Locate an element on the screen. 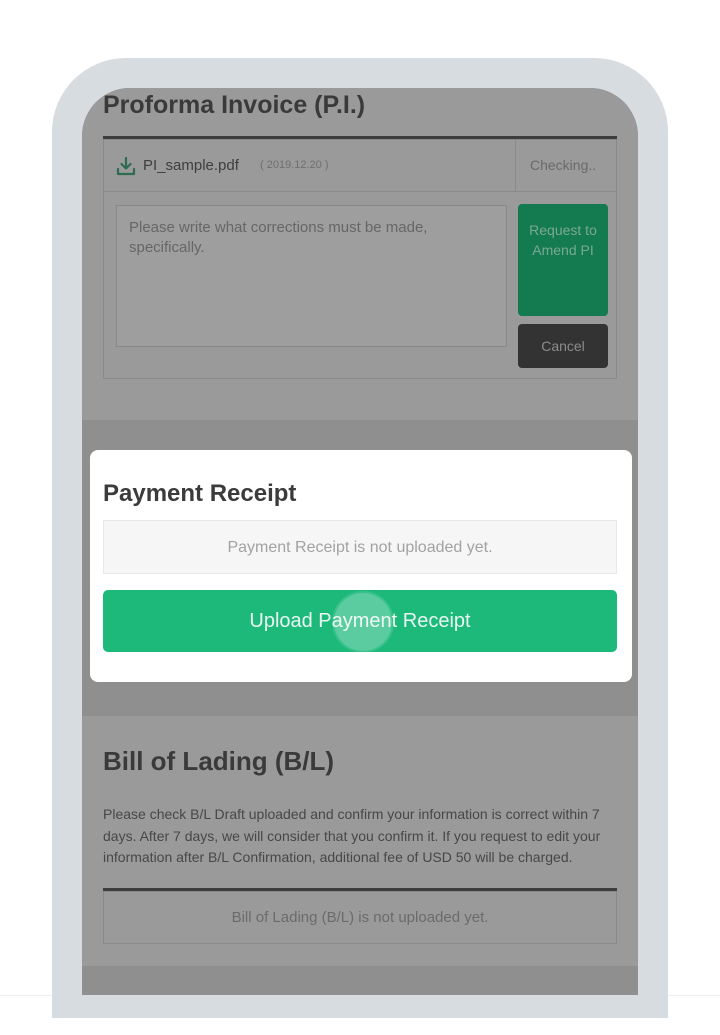 Image resolution: width=720 pixels, height=1035 pixels. touch-indicator is located at coordinates (363, 622).